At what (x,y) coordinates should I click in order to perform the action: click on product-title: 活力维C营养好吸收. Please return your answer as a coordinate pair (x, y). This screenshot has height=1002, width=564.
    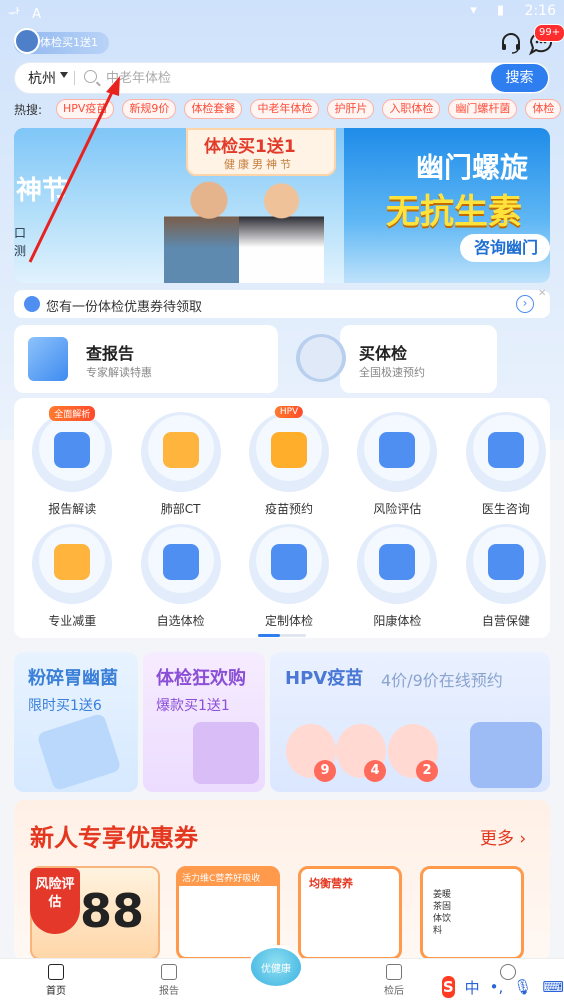
    Looking at the image, I should click on (228, 877).